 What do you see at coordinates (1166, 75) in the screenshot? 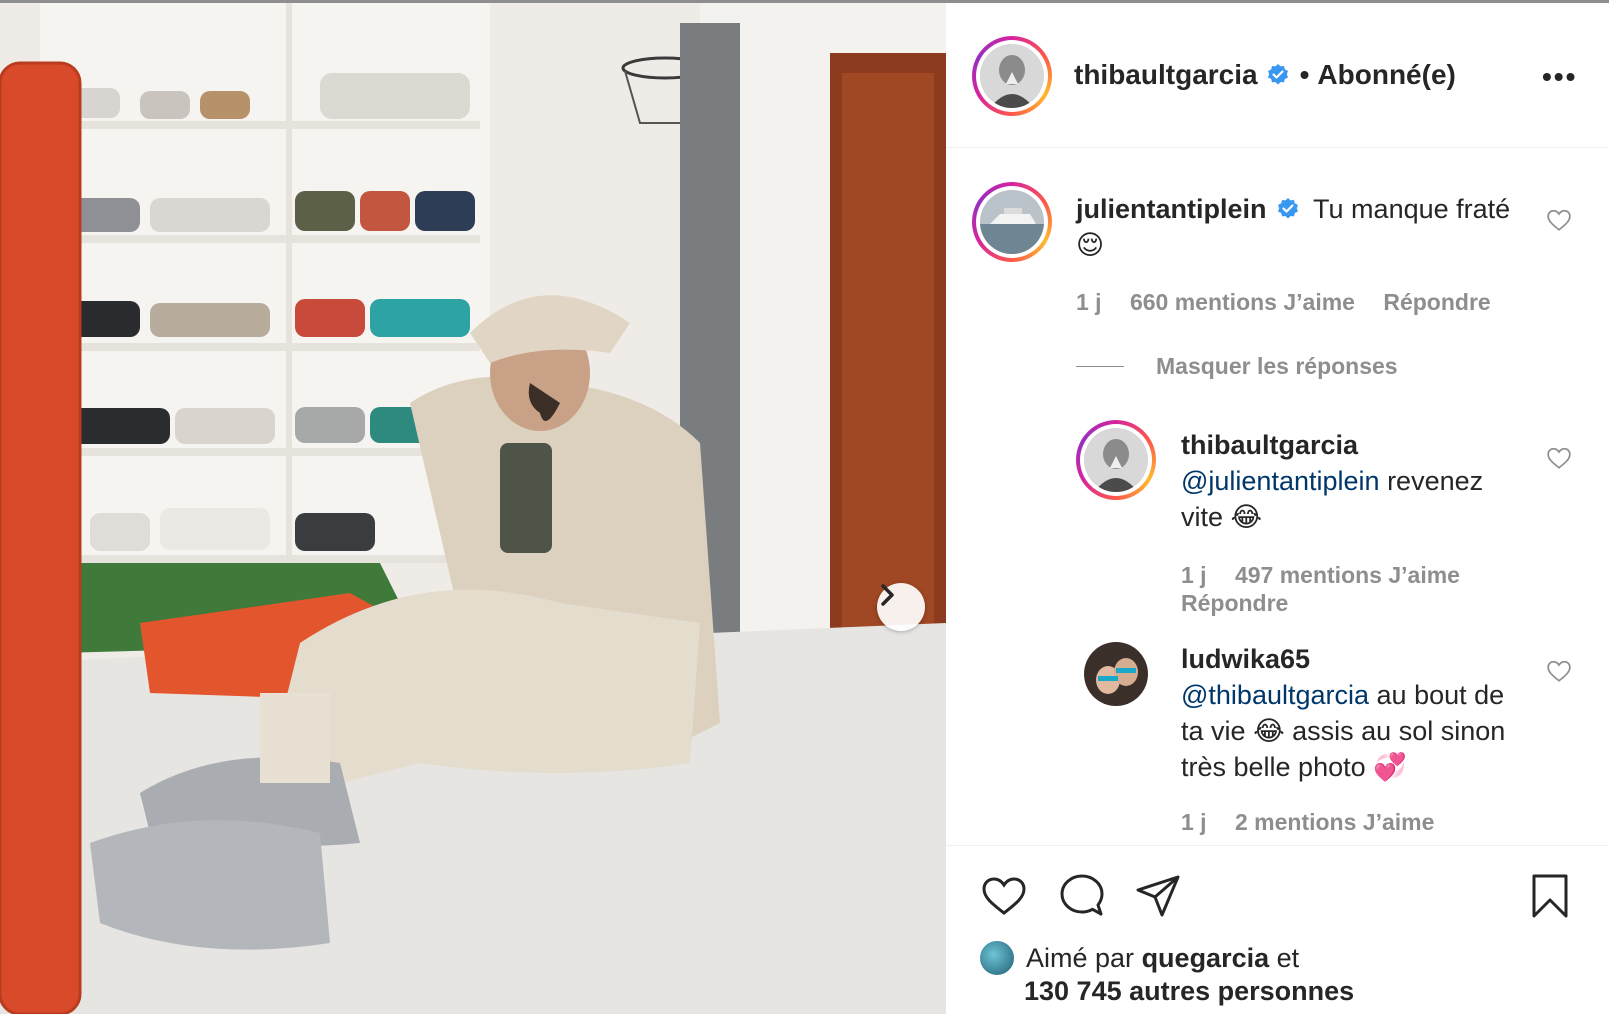
I see `author-username: thibaultgarcia` at bounding box center [1166, 75].